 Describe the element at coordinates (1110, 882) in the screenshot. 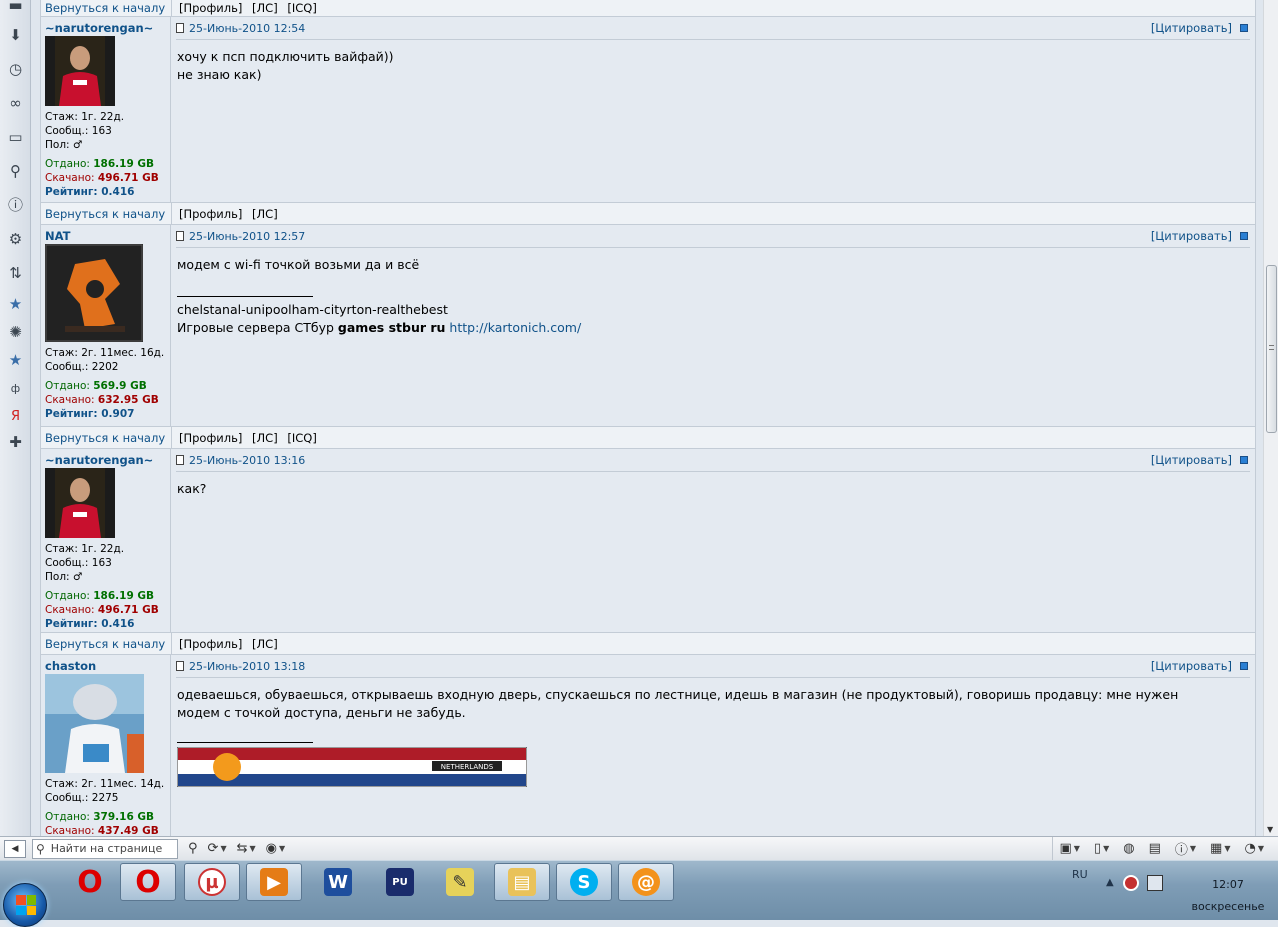

I see `show-hidden-icons-arrow: ▲` at that location.